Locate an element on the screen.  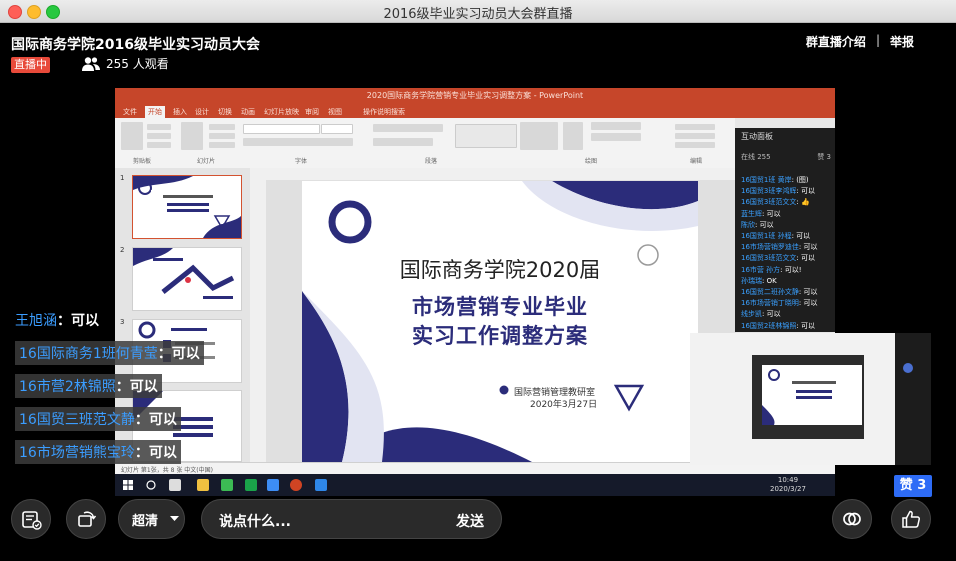
windows-start-icon is located at coordinates (128, 485).